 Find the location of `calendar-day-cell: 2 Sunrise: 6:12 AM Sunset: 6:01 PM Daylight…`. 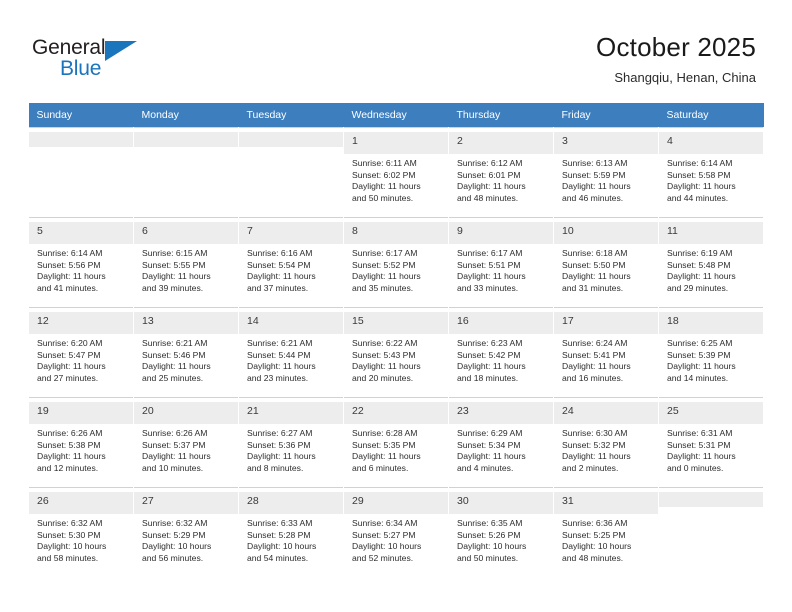

calendar-day-cell: 2 Sunrise: 6:12 AM Sunset: 6:01 PM Daylight… is located at coordinates (501, 172).